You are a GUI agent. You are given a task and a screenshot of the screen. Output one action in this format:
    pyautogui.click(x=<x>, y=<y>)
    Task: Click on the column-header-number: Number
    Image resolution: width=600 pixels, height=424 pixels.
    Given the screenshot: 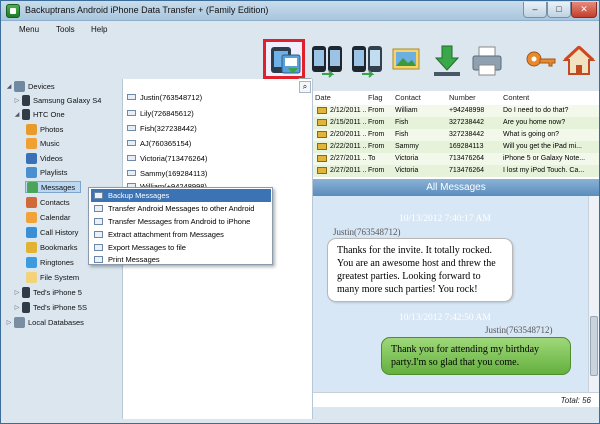 What is the action you would take?
    pyautogui.click(x=462, y=98)
    